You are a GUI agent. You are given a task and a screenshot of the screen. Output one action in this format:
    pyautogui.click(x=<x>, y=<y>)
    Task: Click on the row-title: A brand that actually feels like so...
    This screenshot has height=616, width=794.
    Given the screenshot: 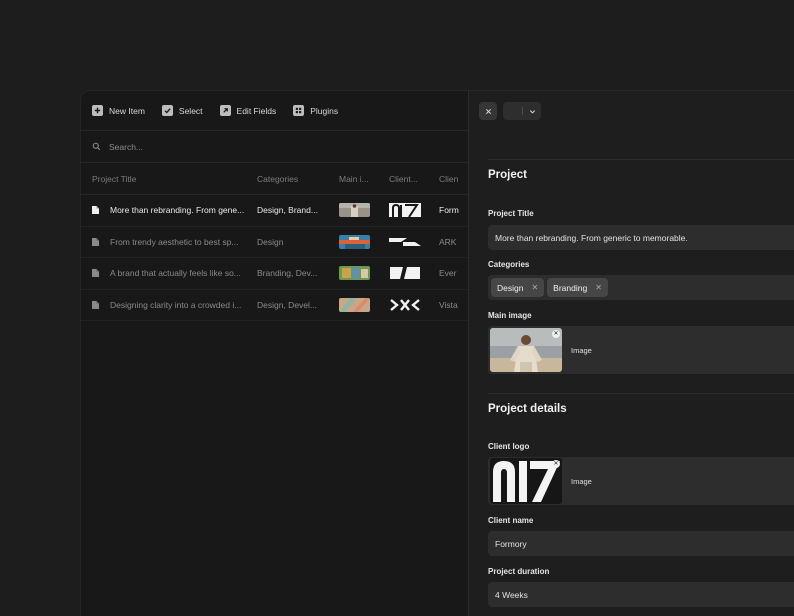 What is the action you would take?
    pyautogui.click(x=175, y=273)
    